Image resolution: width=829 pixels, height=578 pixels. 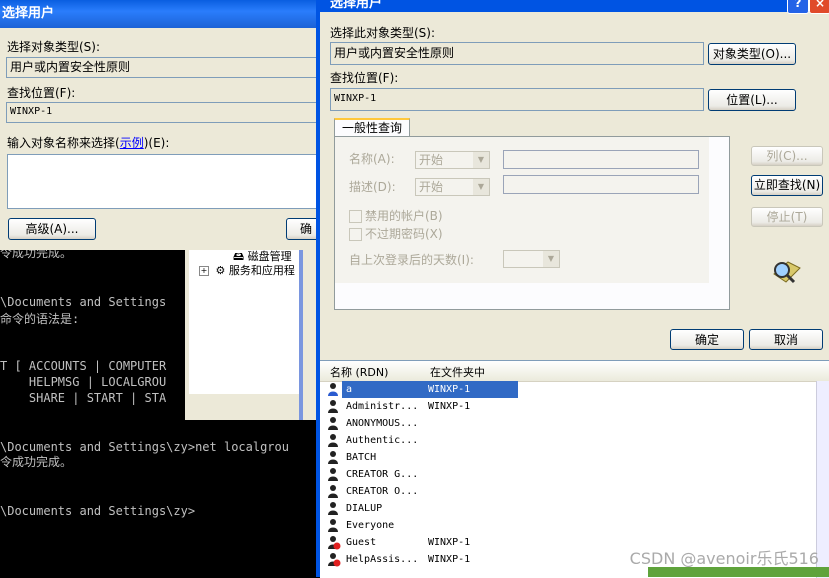 What do you see at coordinates (372, 187) in the screenshot?
I see `description-label: 描述(D):` at bounding box center [372, 187].